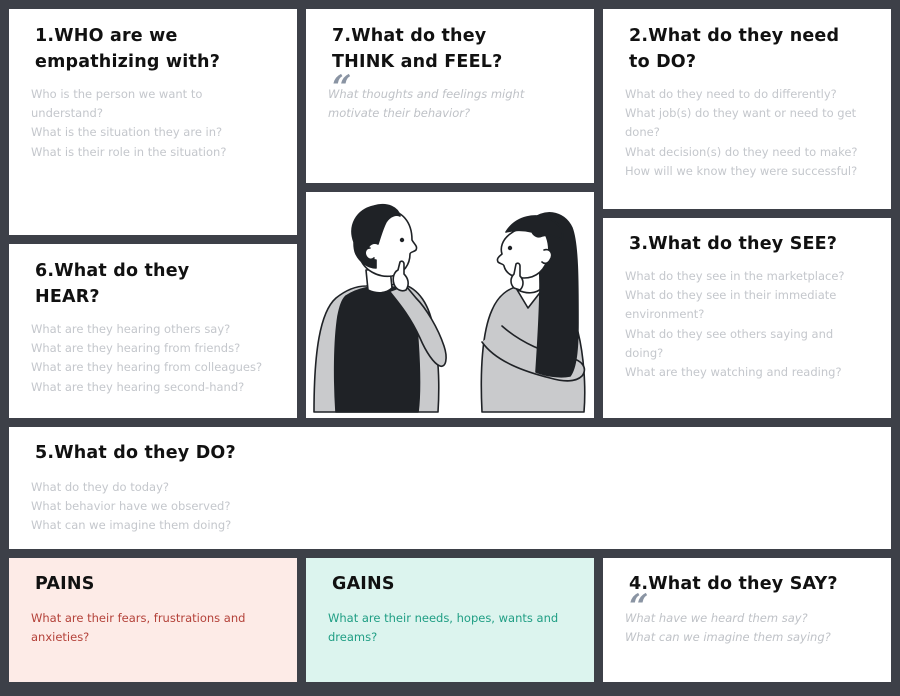 The height and width of the screenshot is (696, 900). Describe the element at coordinates (117, 94) in the screenshot. I see `prompt-line: Who is the person we want to` at that location.